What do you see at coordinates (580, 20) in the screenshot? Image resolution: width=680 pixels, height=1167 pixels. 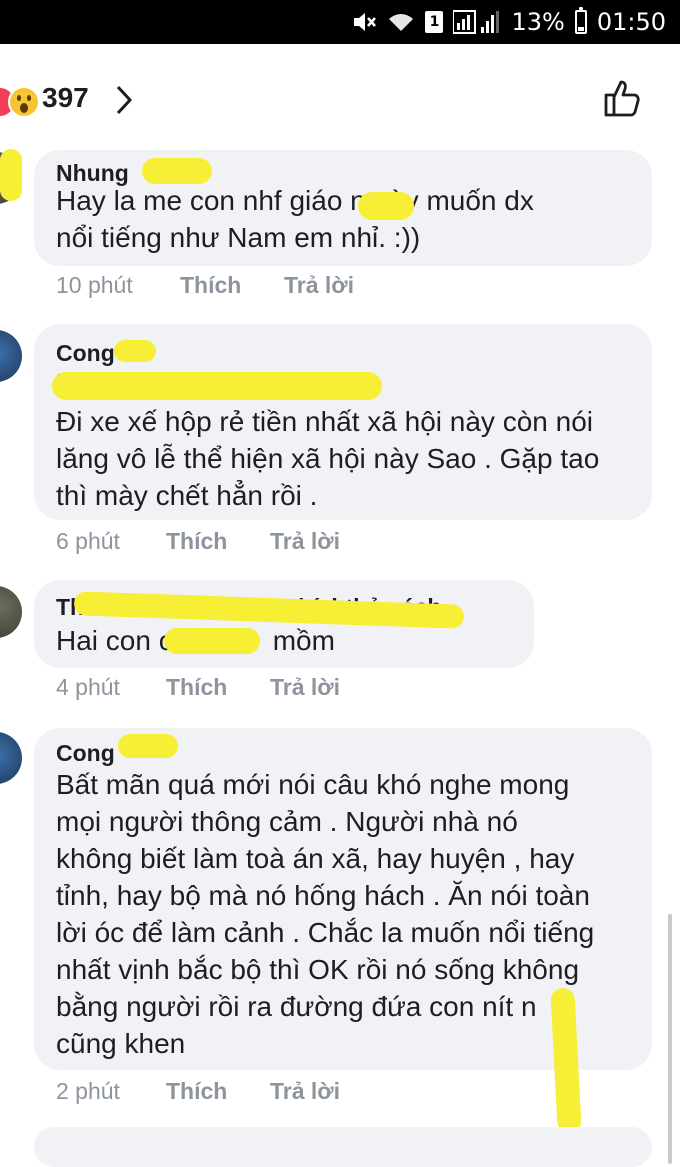 I see `battery-icon` at bounding box center [580, 20].